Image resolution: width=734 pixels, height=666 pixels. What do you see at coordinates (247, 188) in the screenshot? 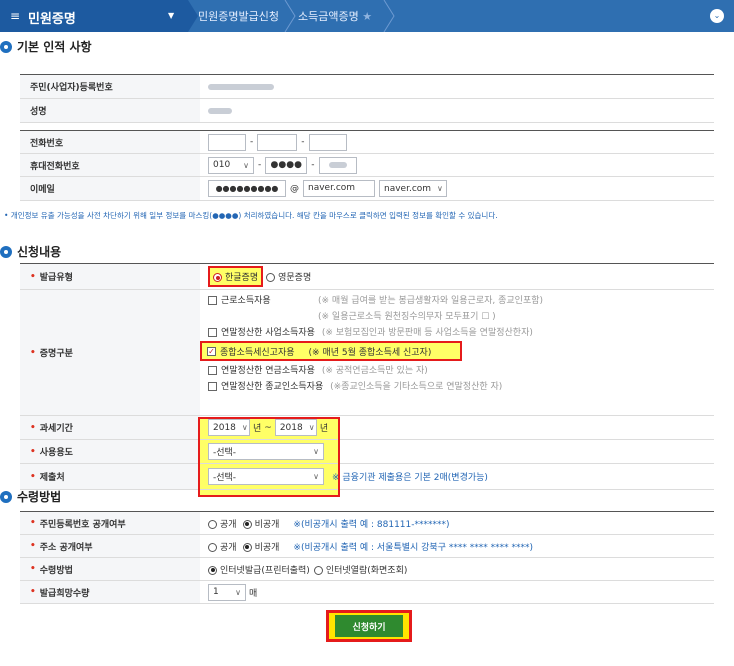
I see `email-id-input: ●●●●●●●●●` at bounding box center [247, 188].